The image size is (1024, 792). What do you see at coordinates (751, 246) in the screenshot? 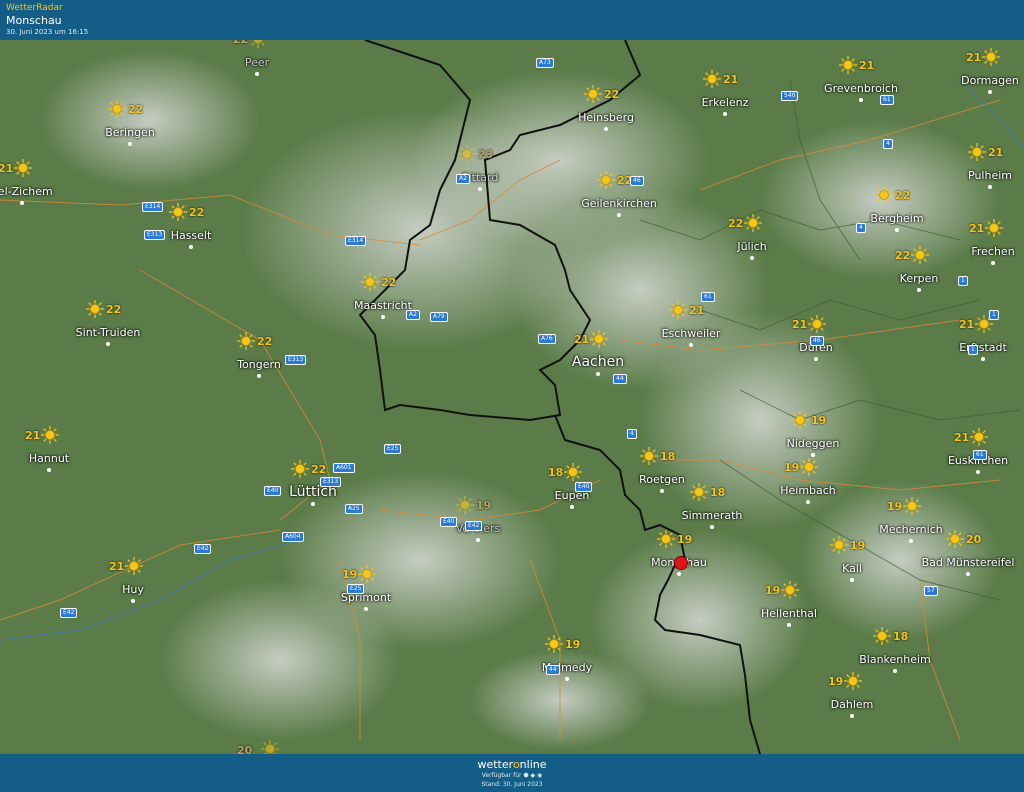
I see `city-label: Jülich` at bounding box center [751, 246].